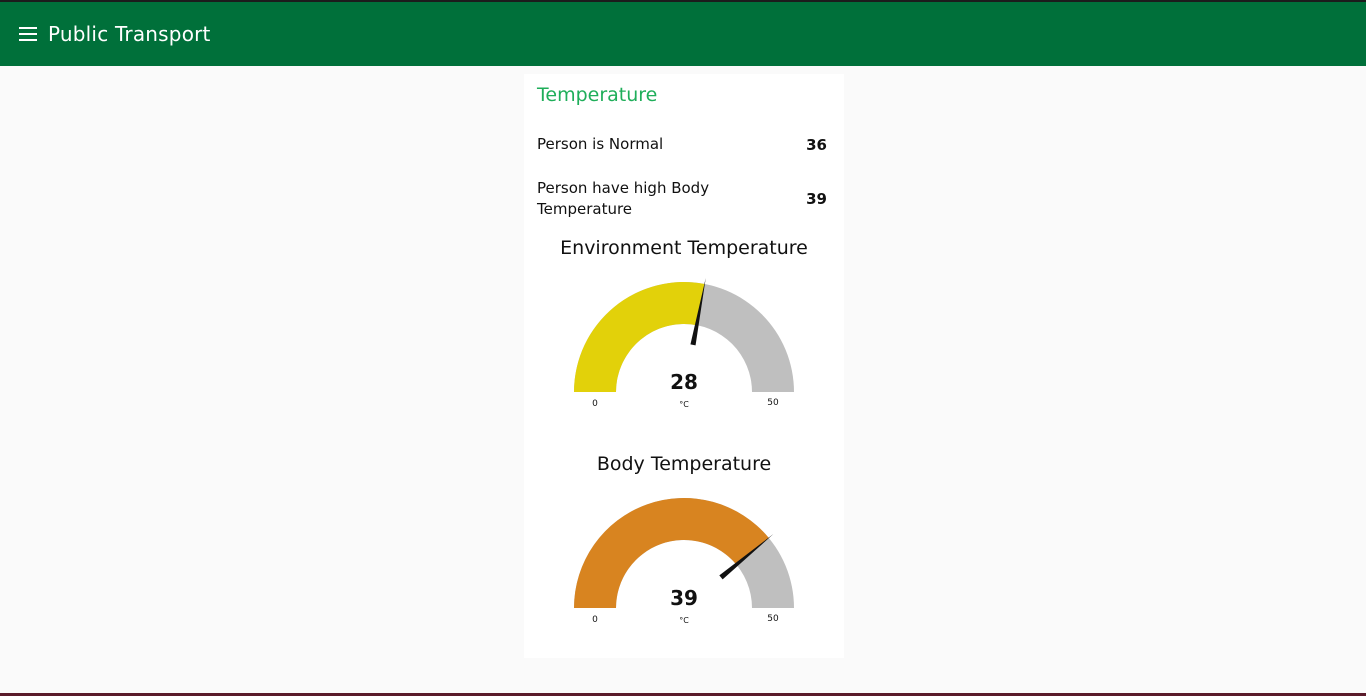 This screenshot has width=1366, height=696. I want to click on gauge-title-environment: Environment Temperature, so click(684, 248).